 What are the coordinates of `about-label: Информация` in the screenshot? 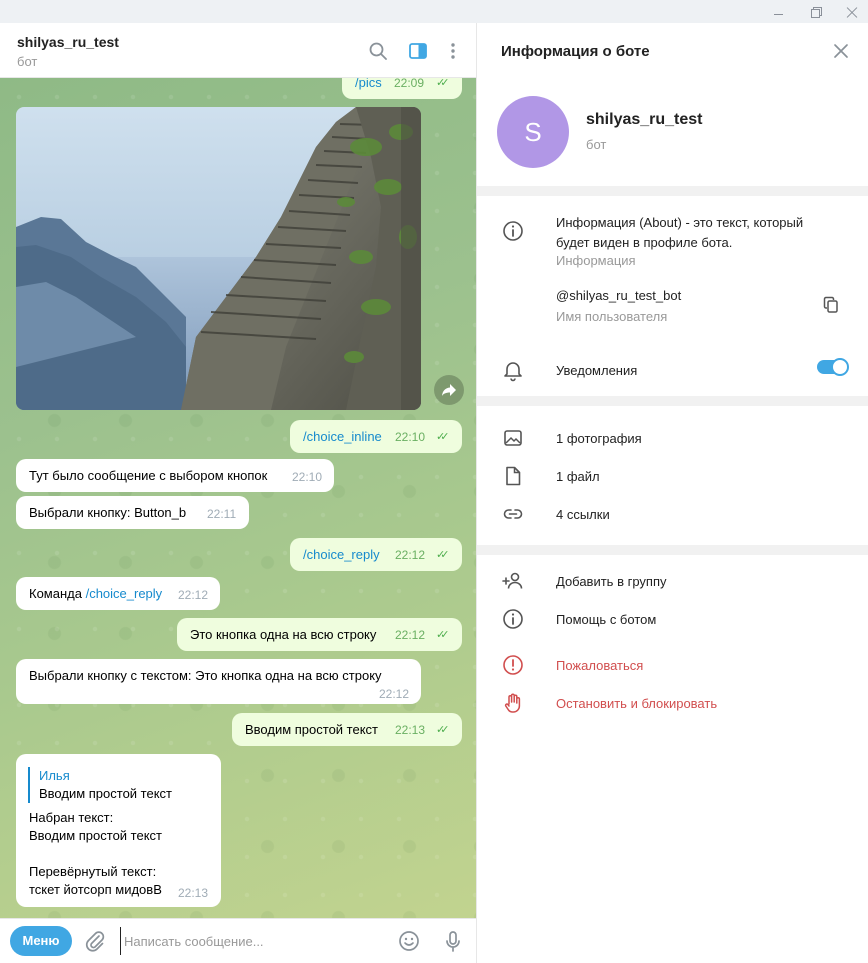 It's located at (596, 260).